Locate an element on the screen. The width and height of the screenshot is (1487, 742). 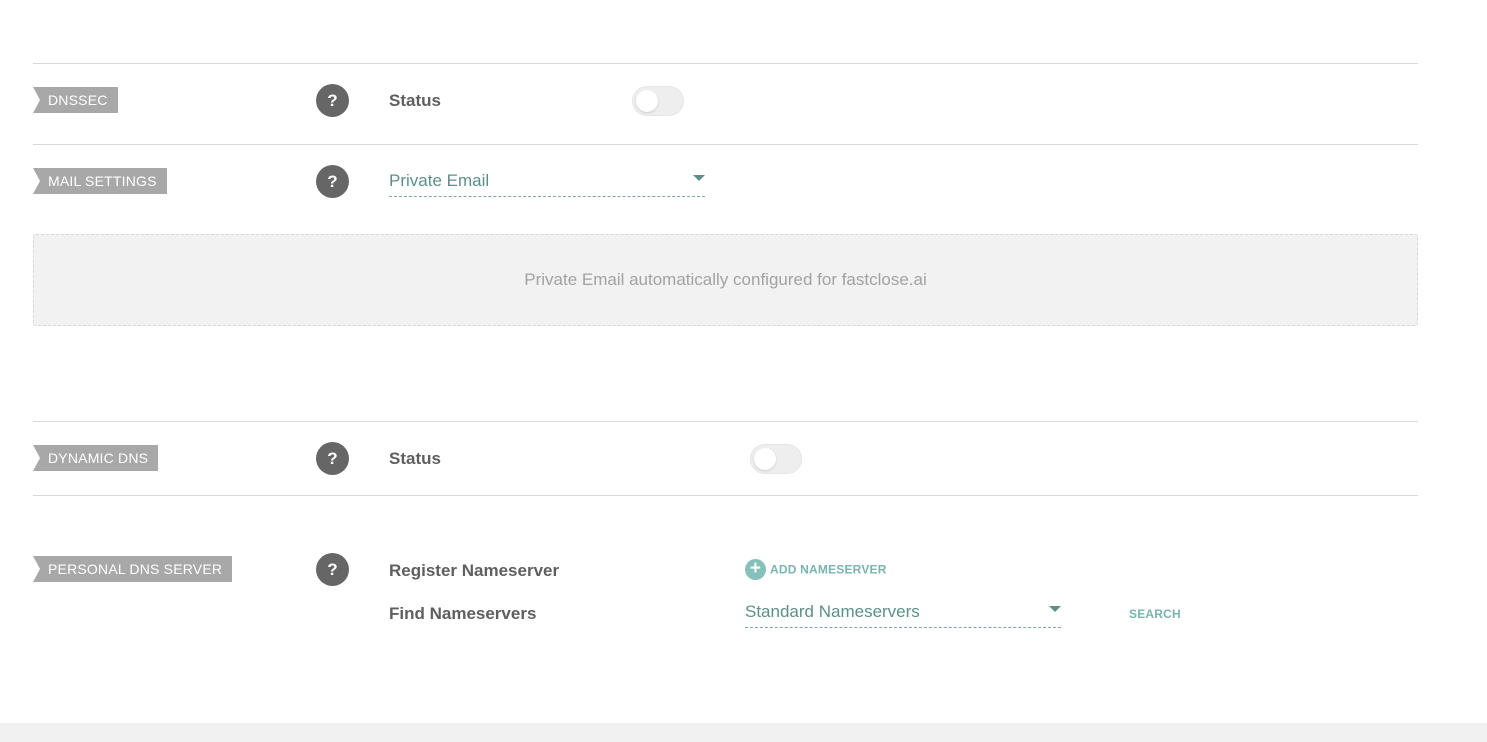
add-nameserver-button: + ADD NAMESERVER is located at coordinates (816, 569).